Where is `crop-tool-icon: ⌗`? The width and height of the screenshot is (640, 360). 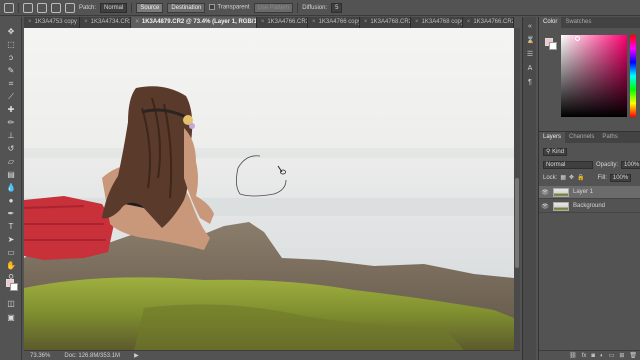 crop-tool-icon: ⌗ is located at coordinates (11, 84).